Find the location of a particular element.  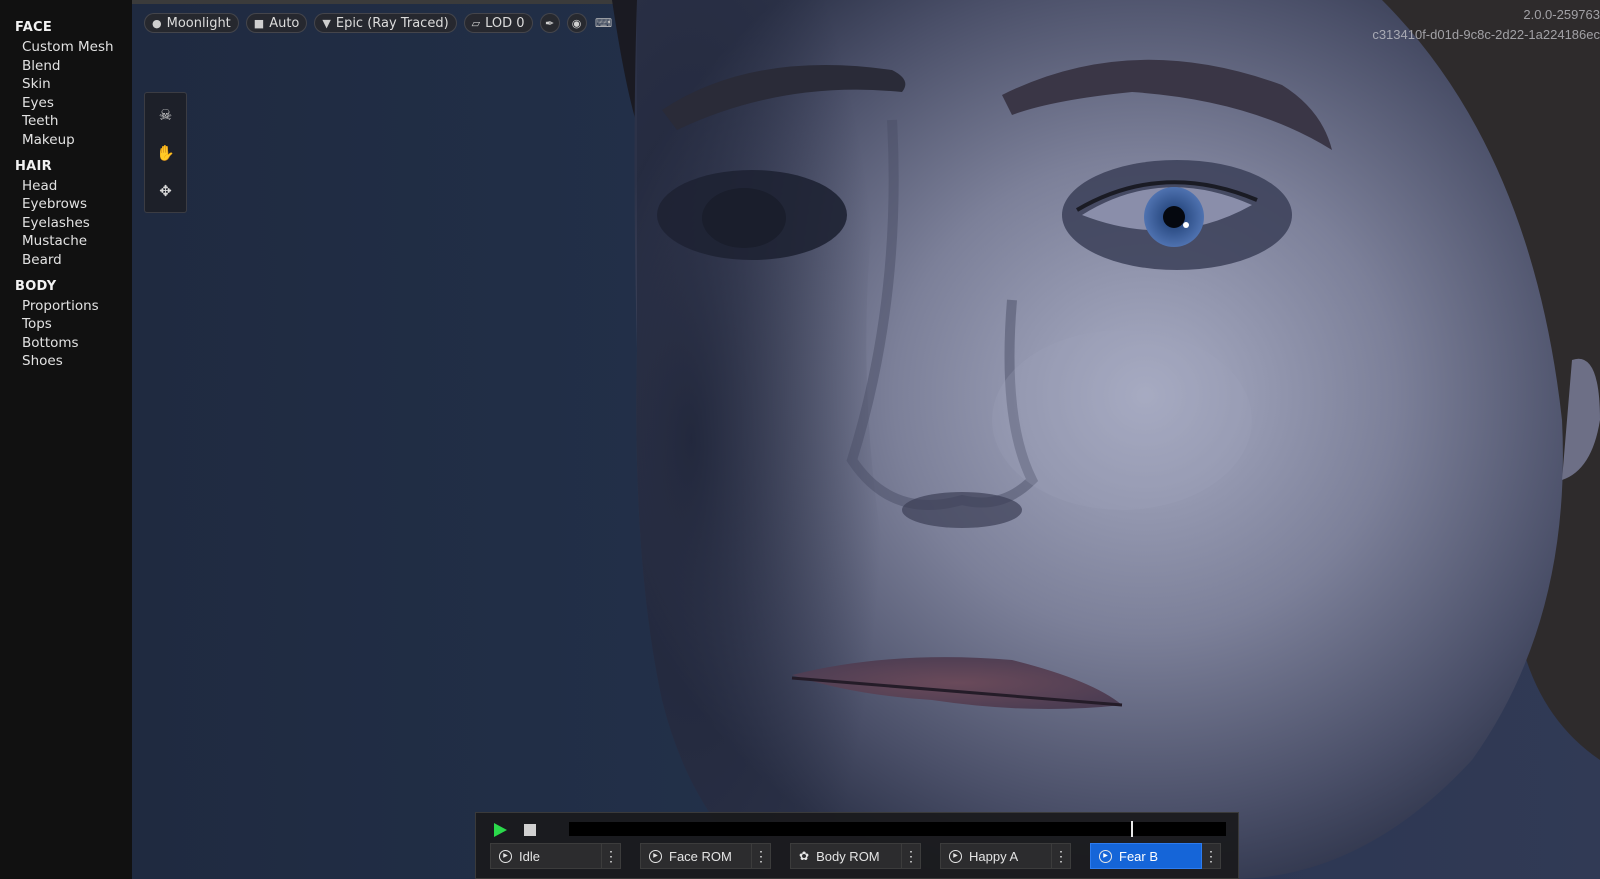

clip-button-happy-a: ▶ Happy A is located at coordinates (996, 856).